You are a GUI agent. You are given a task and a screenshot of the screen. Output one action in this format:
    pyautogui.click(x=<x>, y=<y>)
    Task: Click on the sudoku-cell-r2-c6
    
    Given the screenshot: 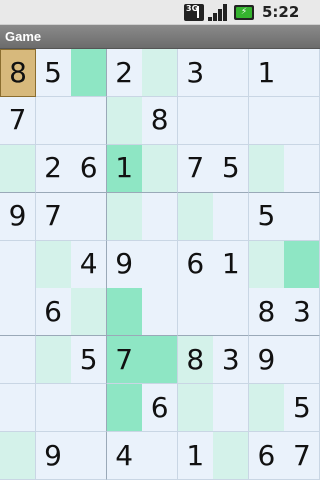 What is the action you would take?
    pyautogui.click(x=195, y=120)
    